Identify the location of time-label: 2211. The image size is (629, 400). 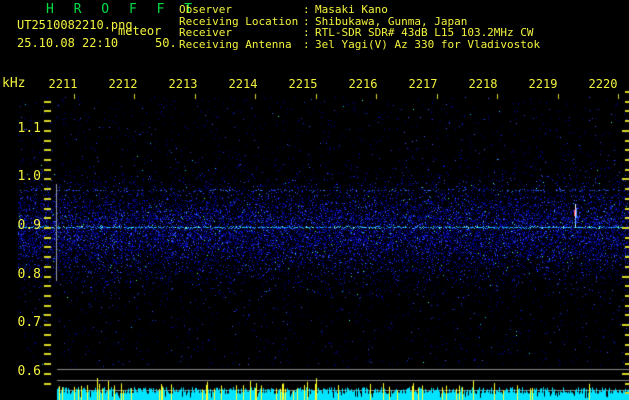
(63, 84).